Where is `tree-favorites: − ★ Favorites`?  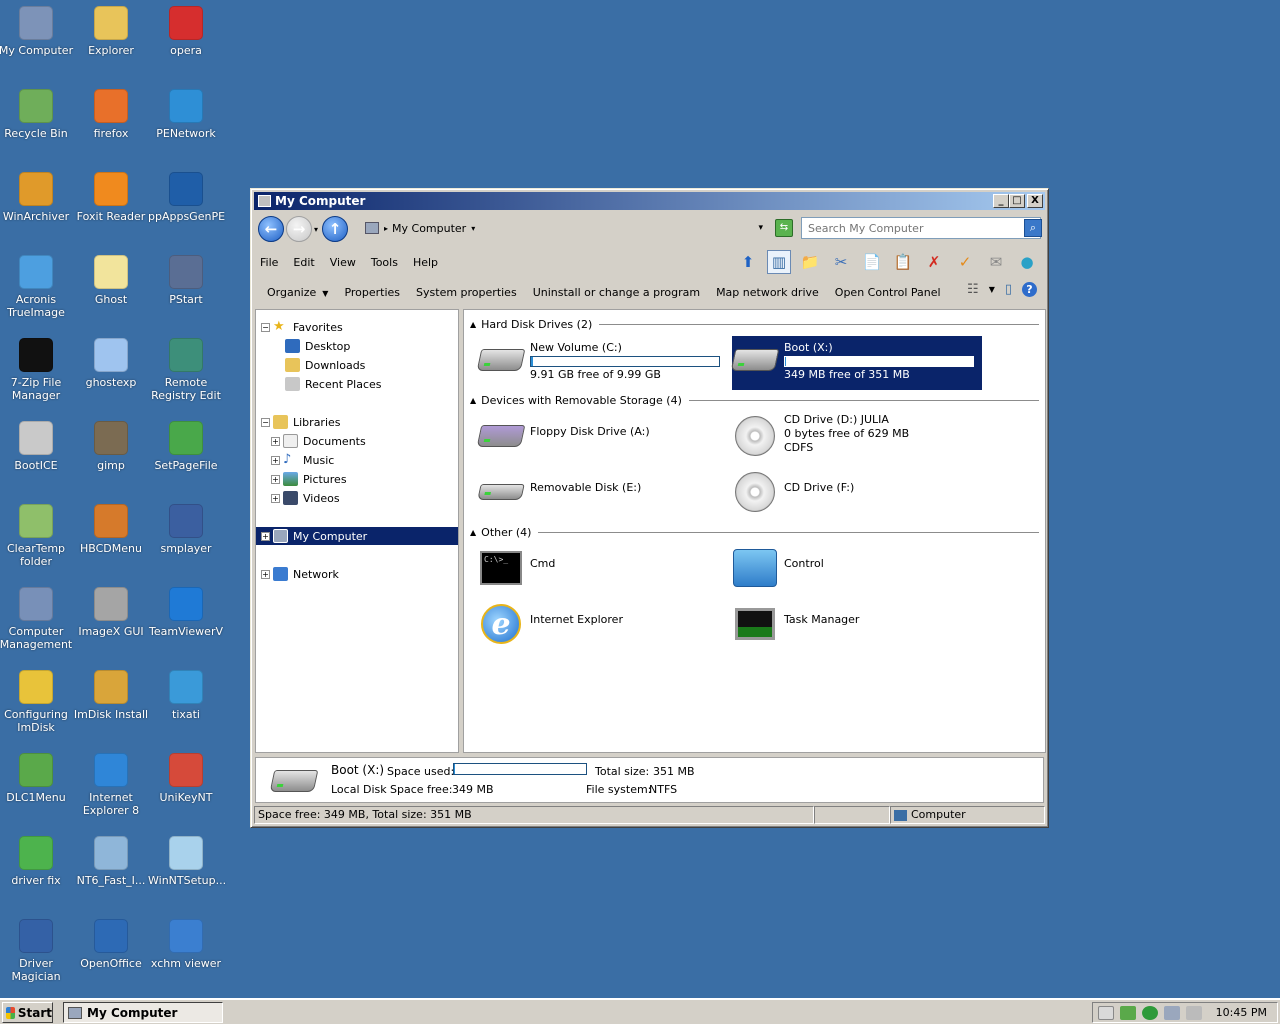 tree-favorites: − ★ Favorites is located at coordinates (357, 327).